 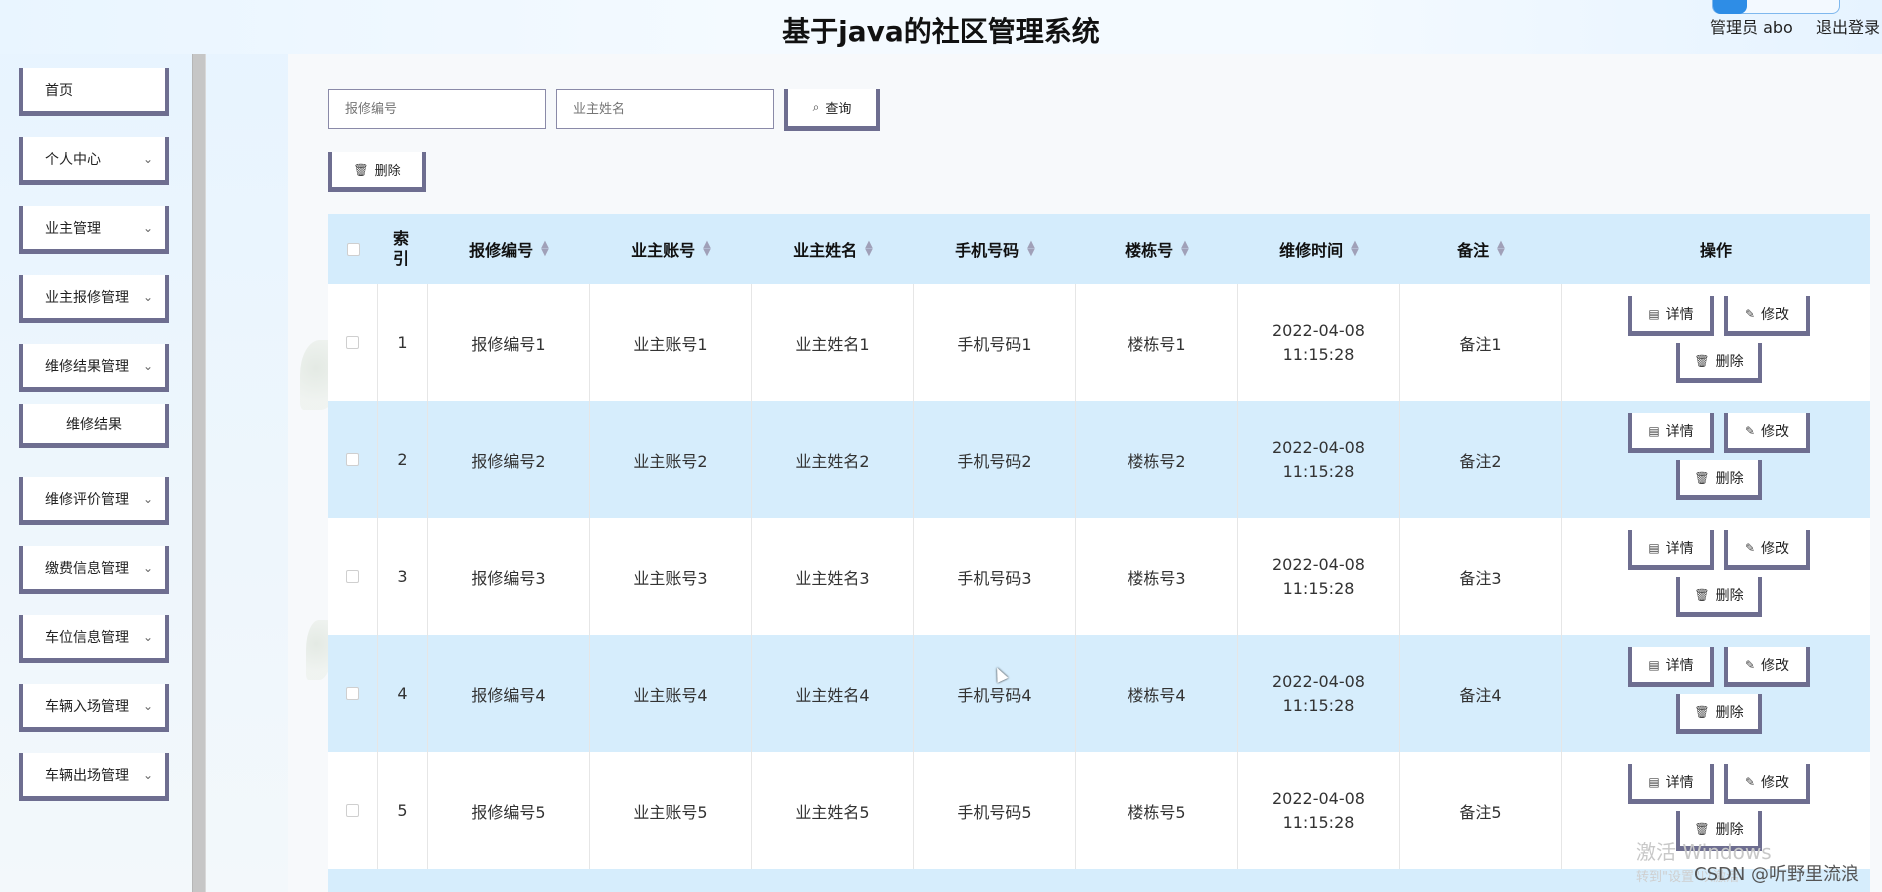 What do you see at coordinates (509, 693) in the screenshot?
I see `cell-repair-no: 报修编号4` at bounding box center [509, 693].